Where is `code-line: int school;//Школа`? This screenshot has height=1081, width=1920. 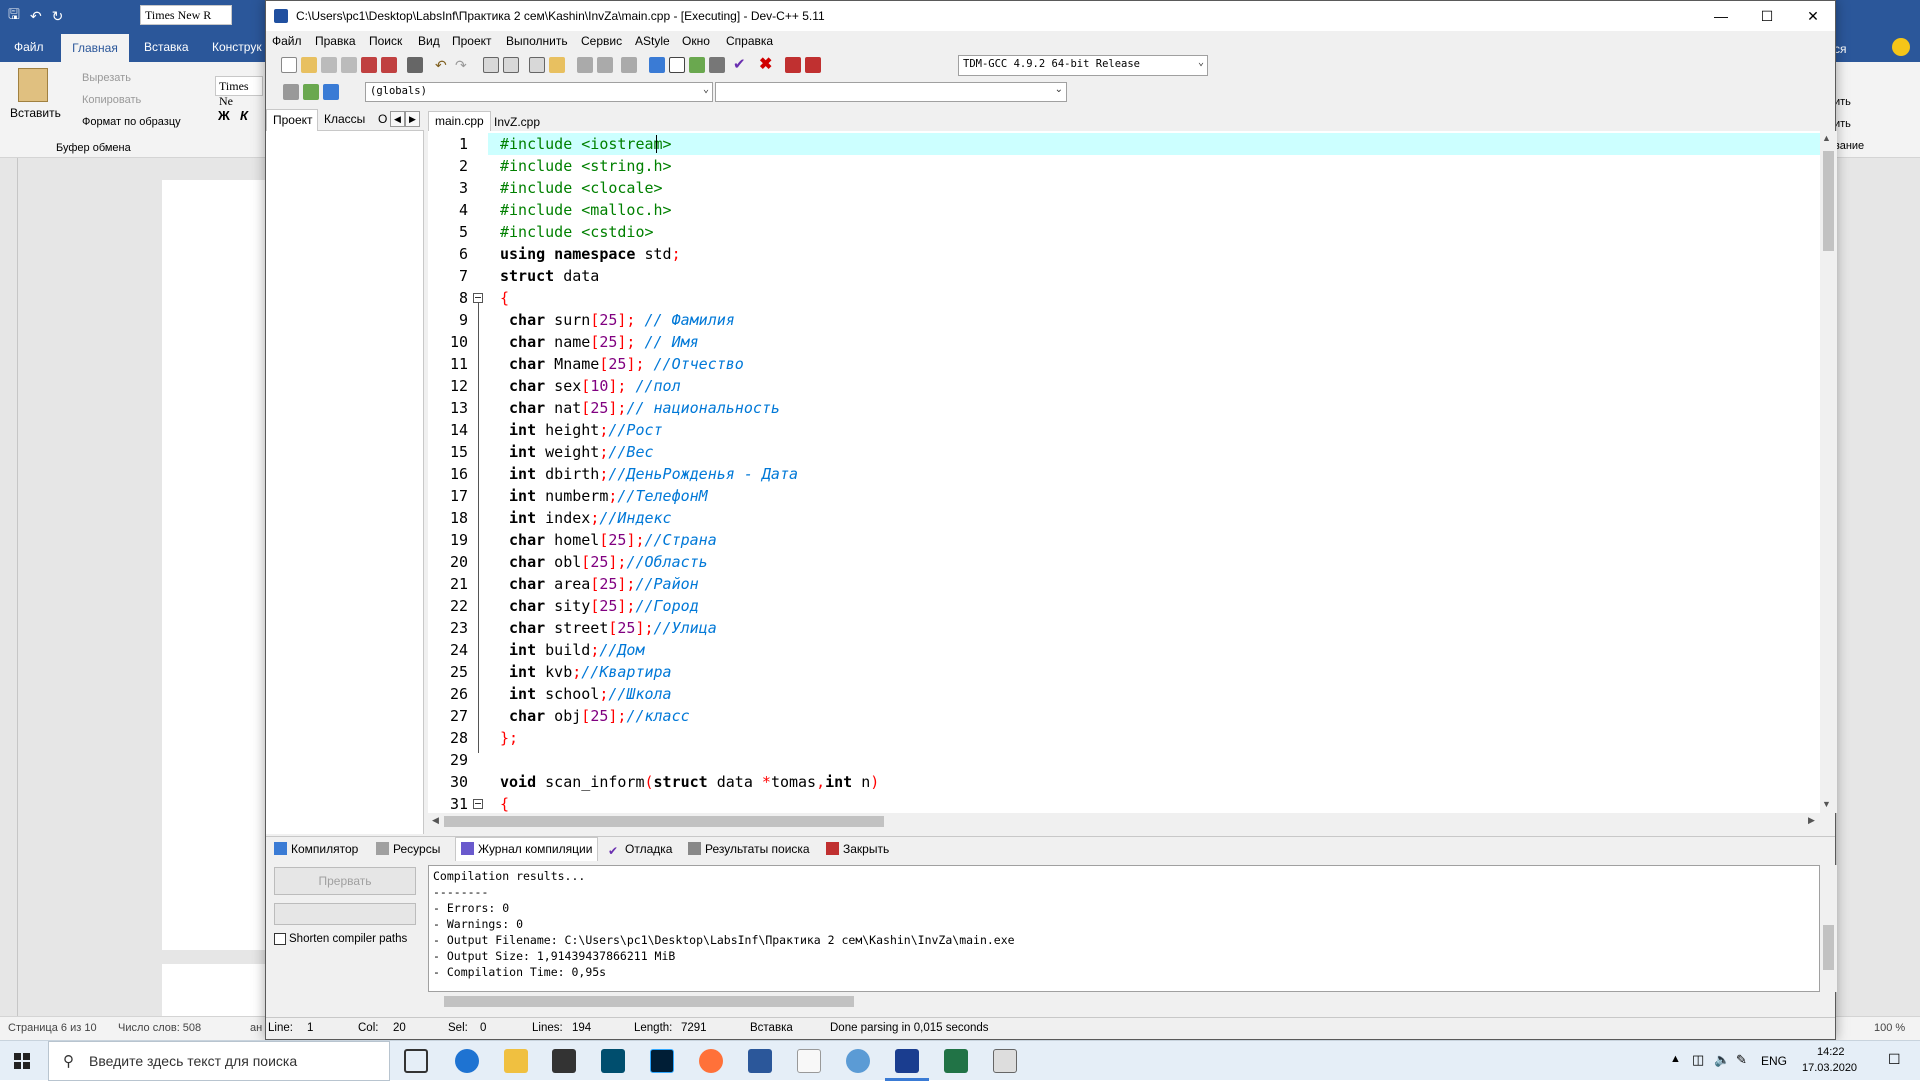
code-line: int school;//Школа is located at coordinates (586, 694).